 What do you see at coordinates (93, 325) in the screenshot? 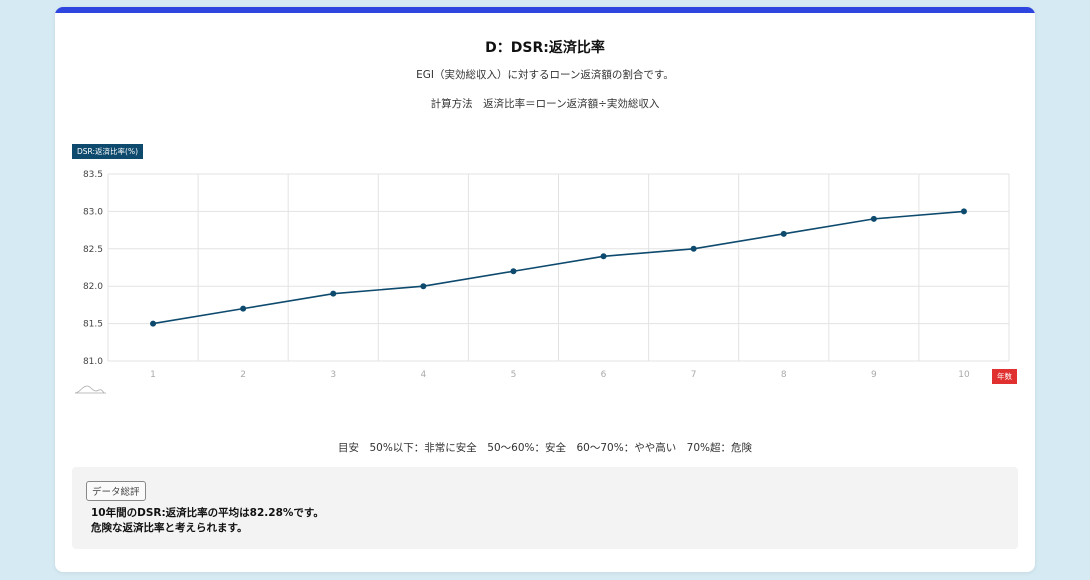
I see `y-tick-label: 81.5` at bounding box center [93, 325].